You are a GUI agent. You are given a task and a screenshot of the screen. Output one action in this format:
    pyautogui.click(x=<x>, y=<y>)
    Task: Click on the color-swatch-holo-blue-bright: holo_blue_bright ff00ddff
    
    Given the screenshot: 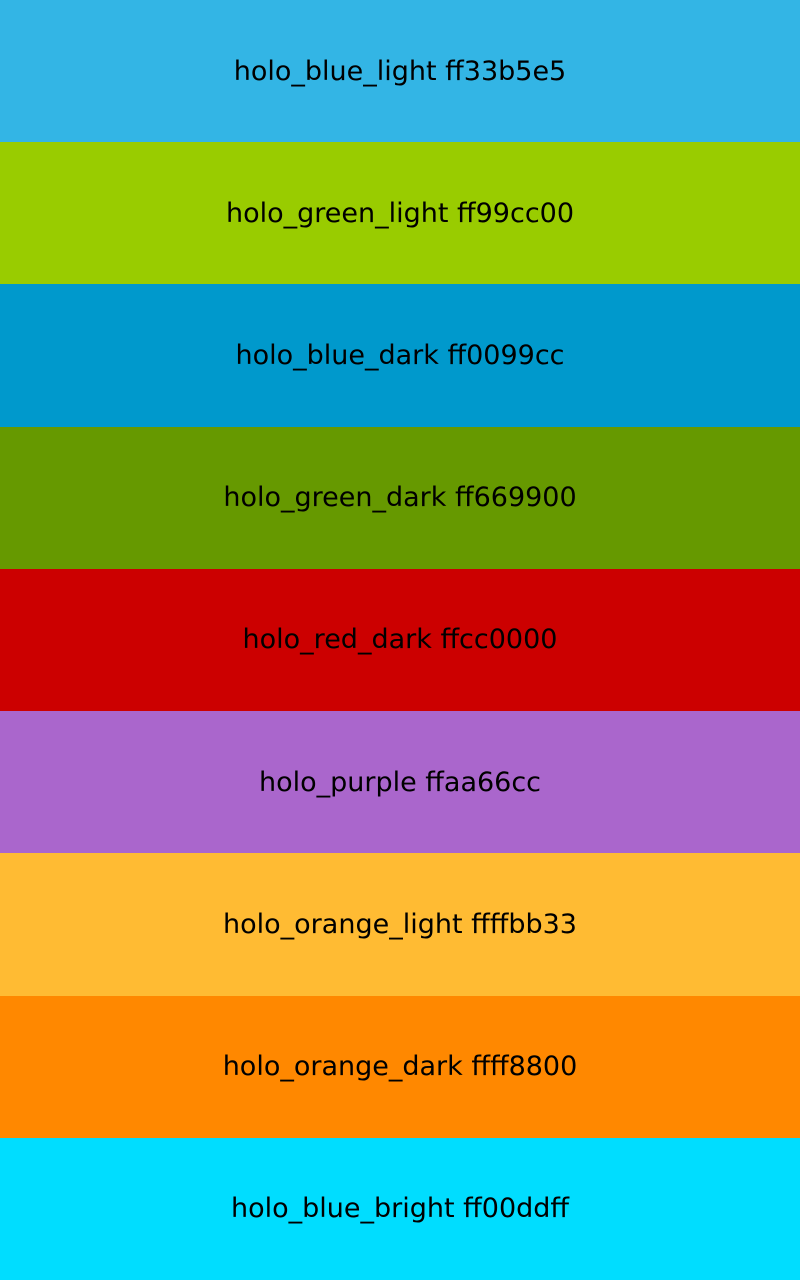 What is the action you would take?
    pyautogui.click(x=400, y=1208)
    